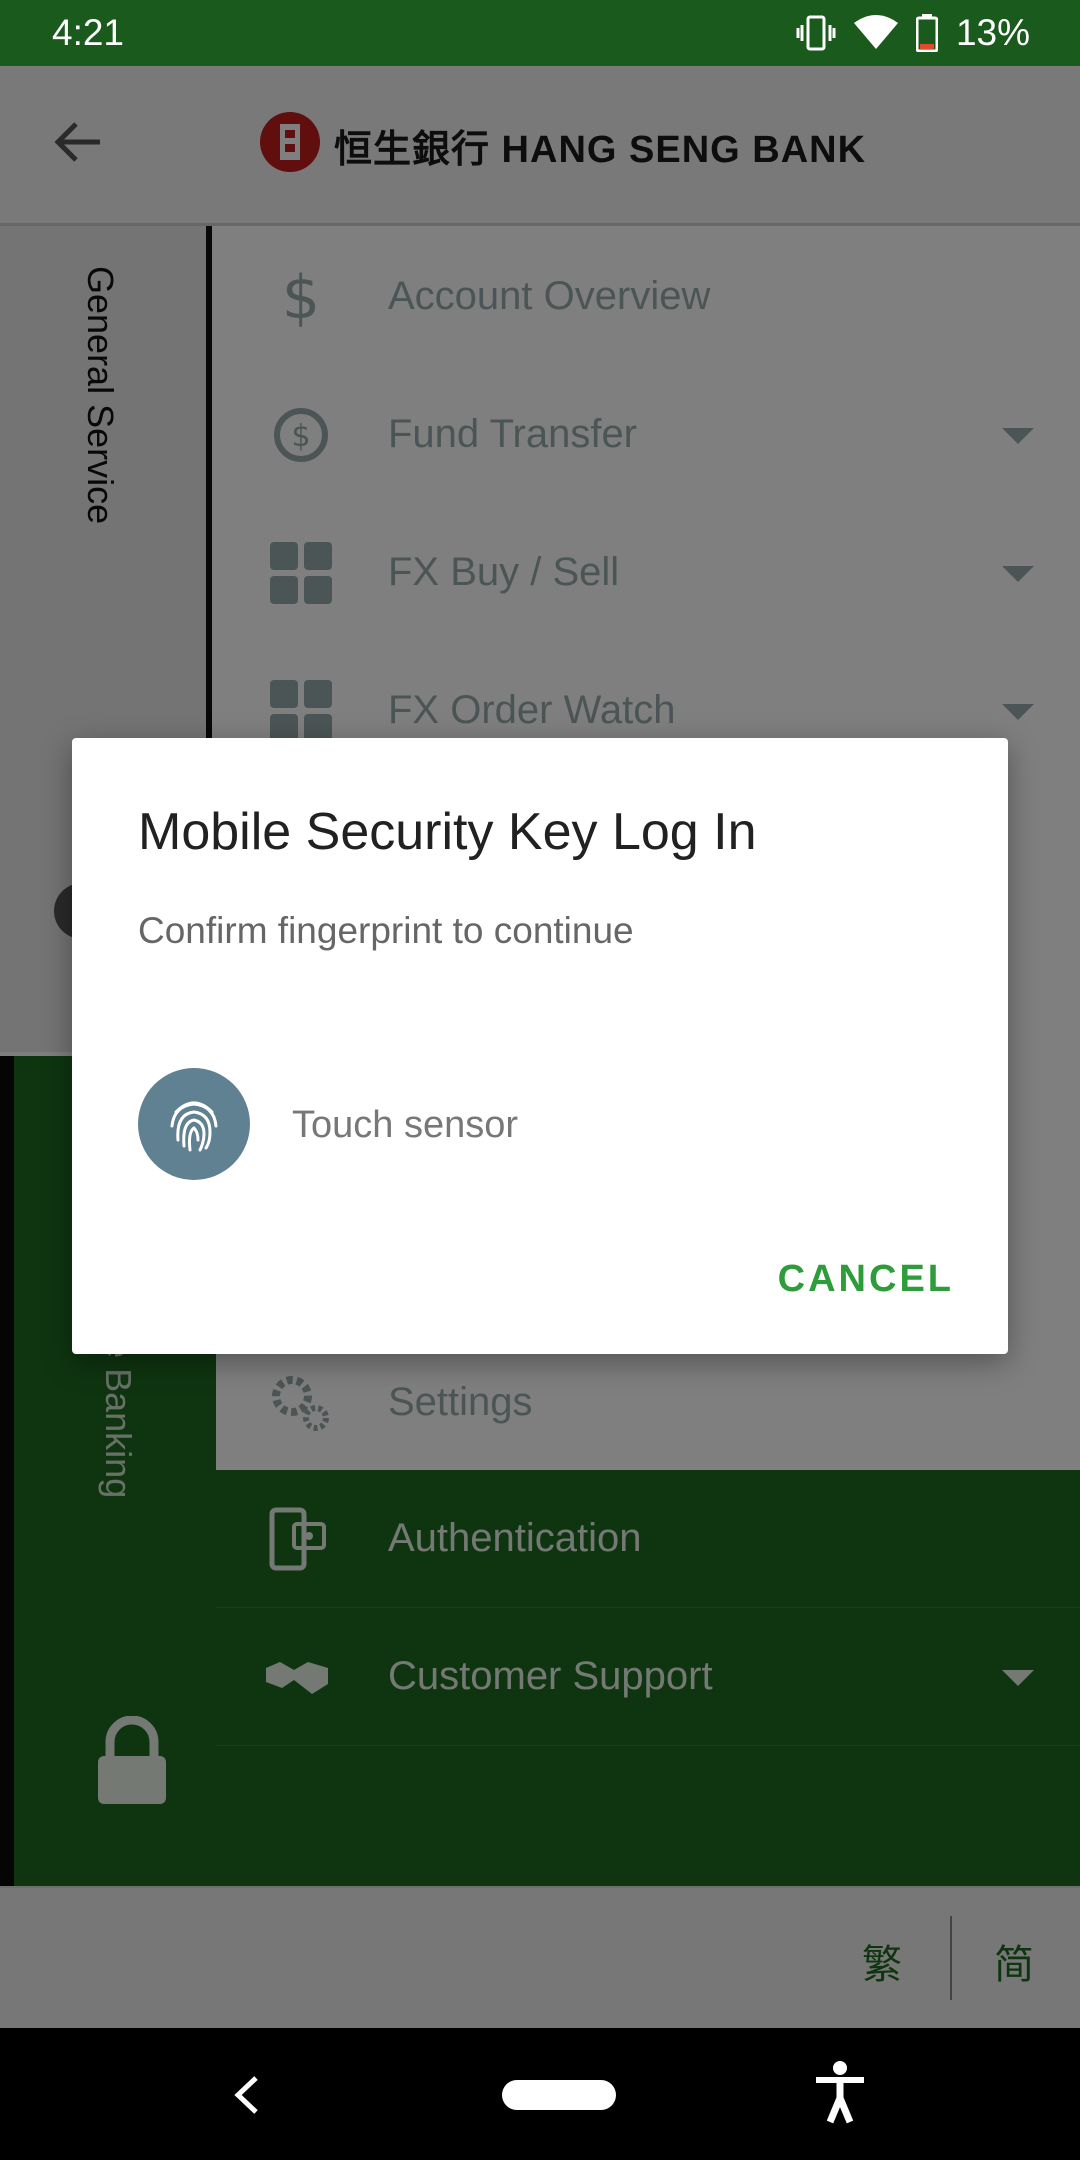  Describe the element at coordinates (866, 1279) in the screenshot. I see `cancel-button: CANCEL` at that location.